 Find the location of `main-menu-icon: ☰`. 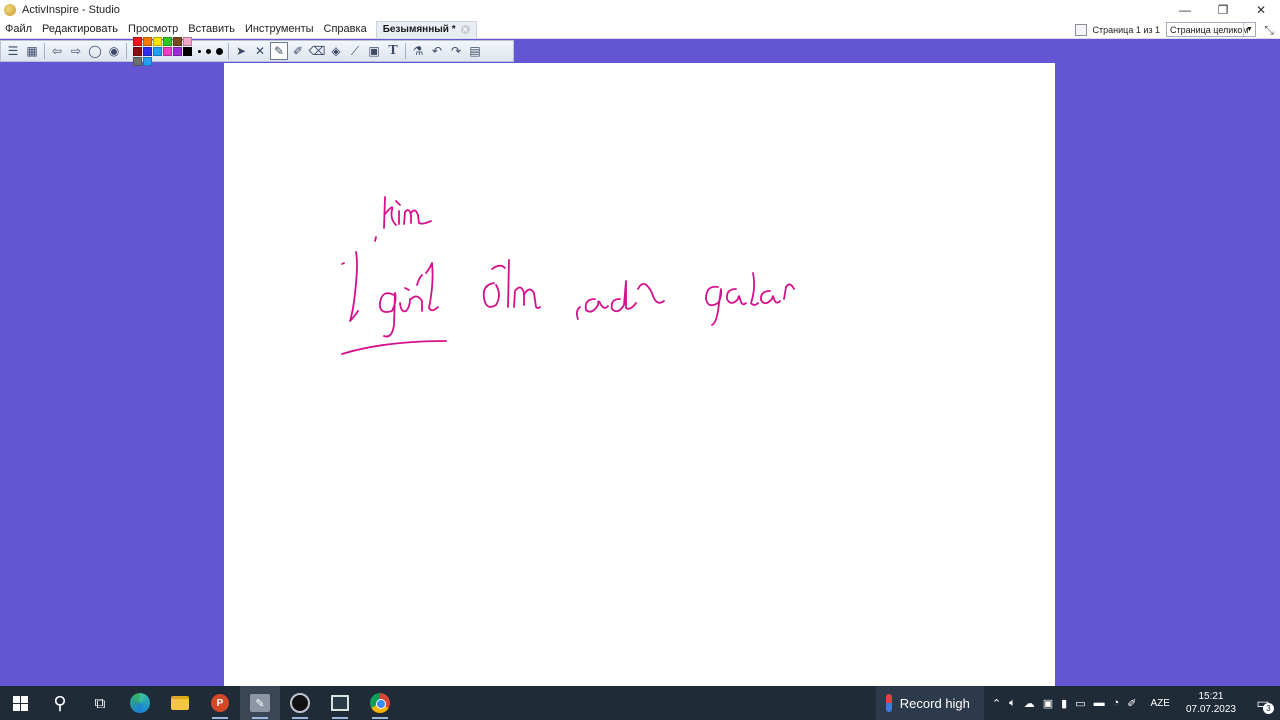

main-menu-icon: ☰ is located at coordinates (13, 51).